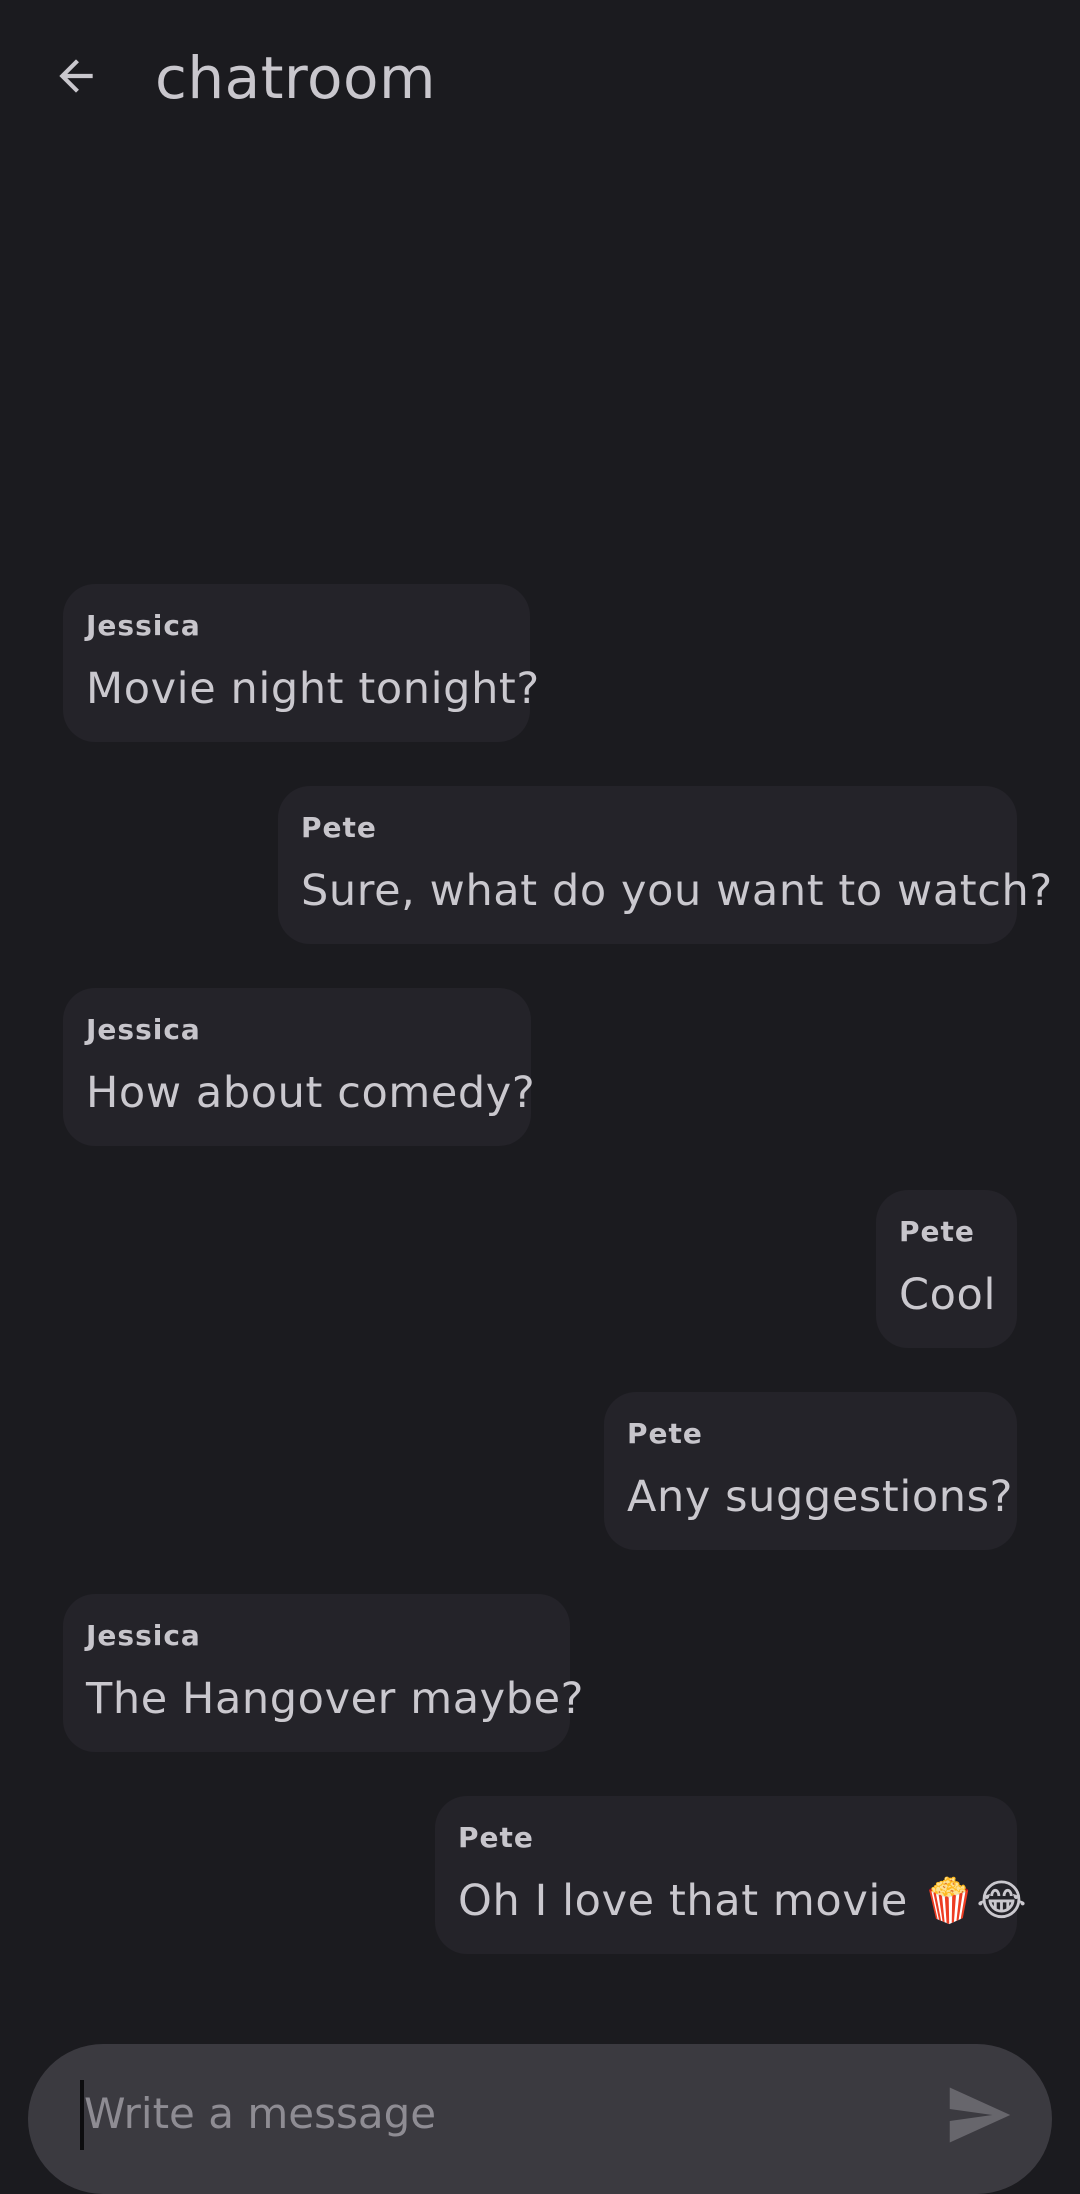 The width and height of the screenshot is (1080, 2194). Describe the element at coordinates (677, 891) in the screenshot. I see `message-text: Sure, what do you want to watch?` at that location.